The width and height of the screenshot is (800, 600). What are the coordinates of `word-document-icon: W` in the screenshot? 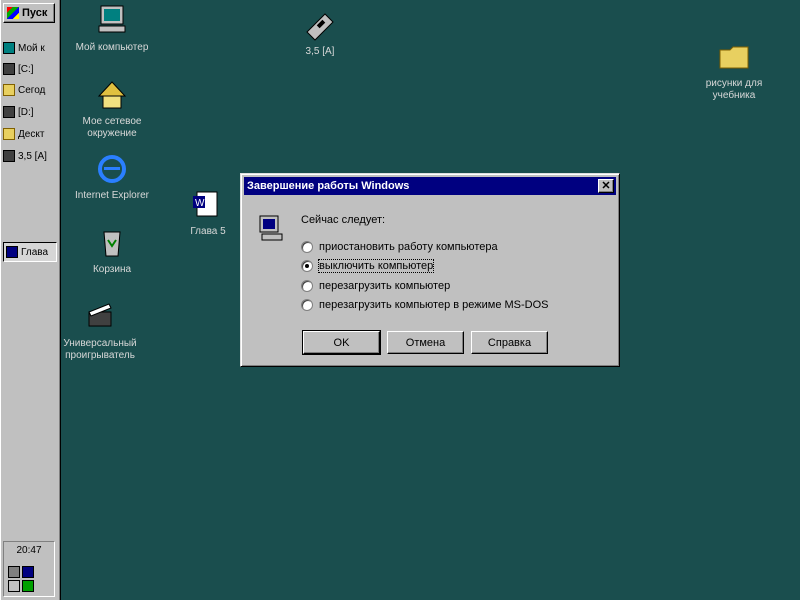 It's located at (205, 204).